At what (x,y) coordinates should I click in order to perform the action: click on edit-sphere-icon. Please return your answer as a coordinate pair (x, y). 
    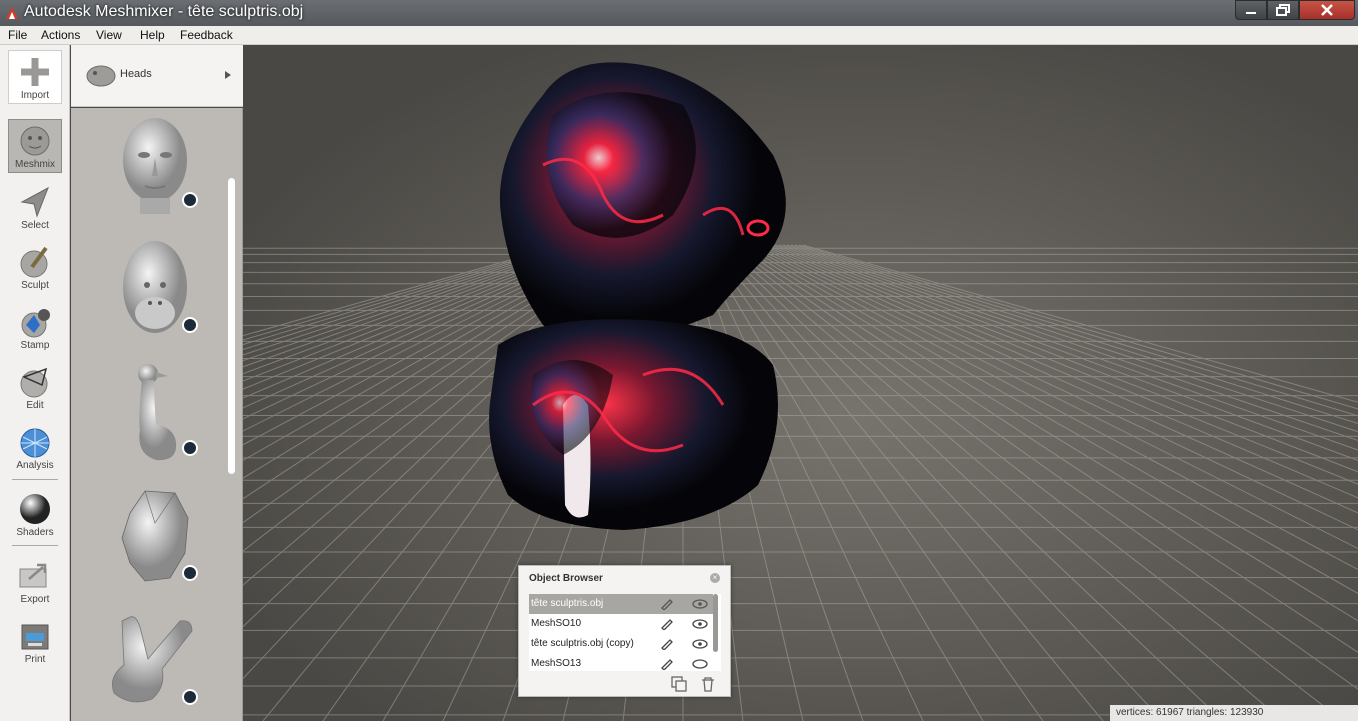
    Looking at the image, I should click on (34, 382).